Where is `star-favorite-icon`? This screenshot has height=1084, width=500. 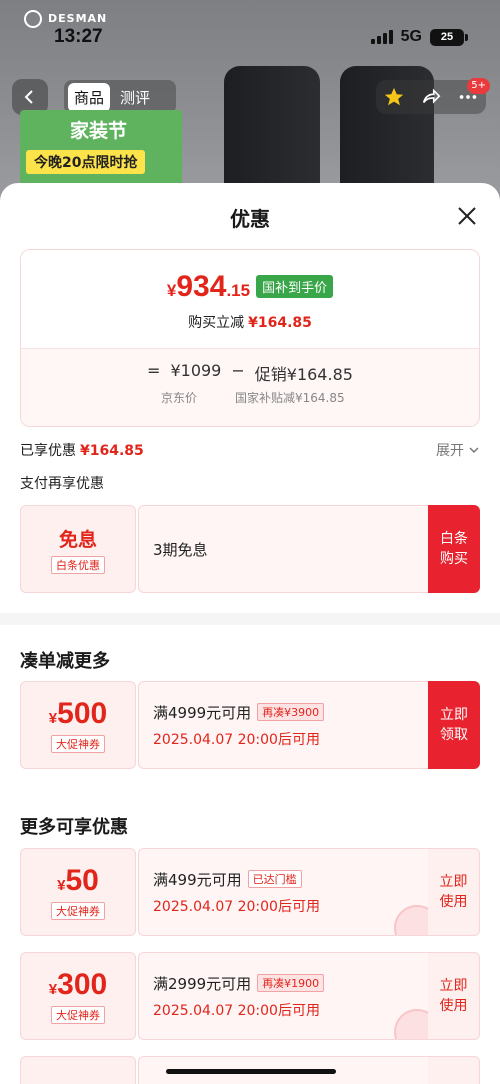 star-favorite-icon is located at coordinates (394, 97).